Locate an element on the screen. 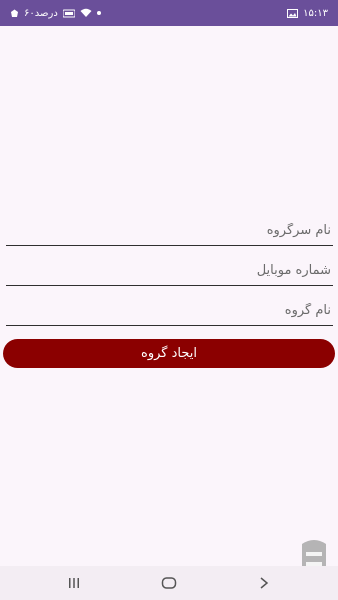  status-bar: ۶۰درصد ۱۵:۱۳ is located at coordinates (169, 13).